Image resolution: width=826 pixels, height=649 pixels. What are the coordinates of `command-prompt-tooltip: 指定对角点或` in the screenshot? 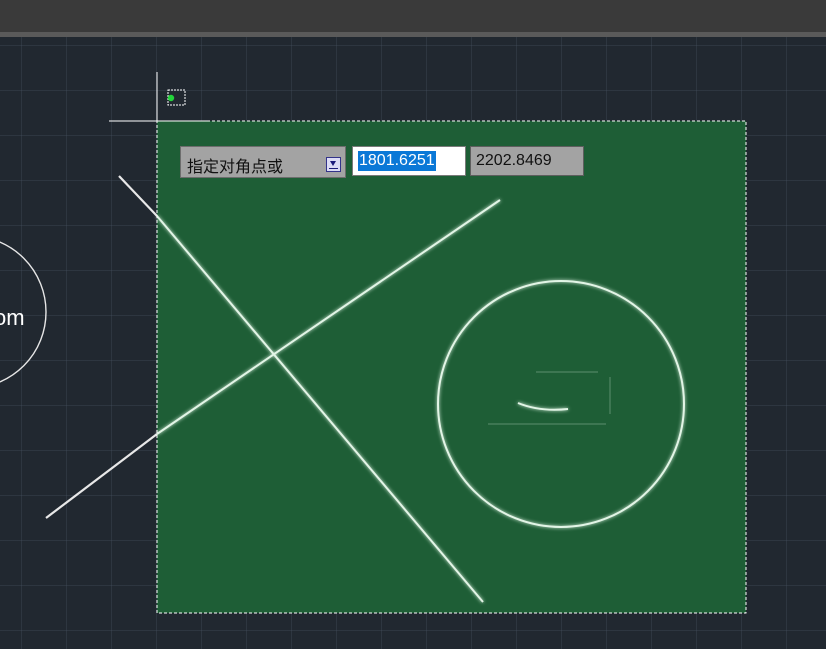 It's located at (263, 162).